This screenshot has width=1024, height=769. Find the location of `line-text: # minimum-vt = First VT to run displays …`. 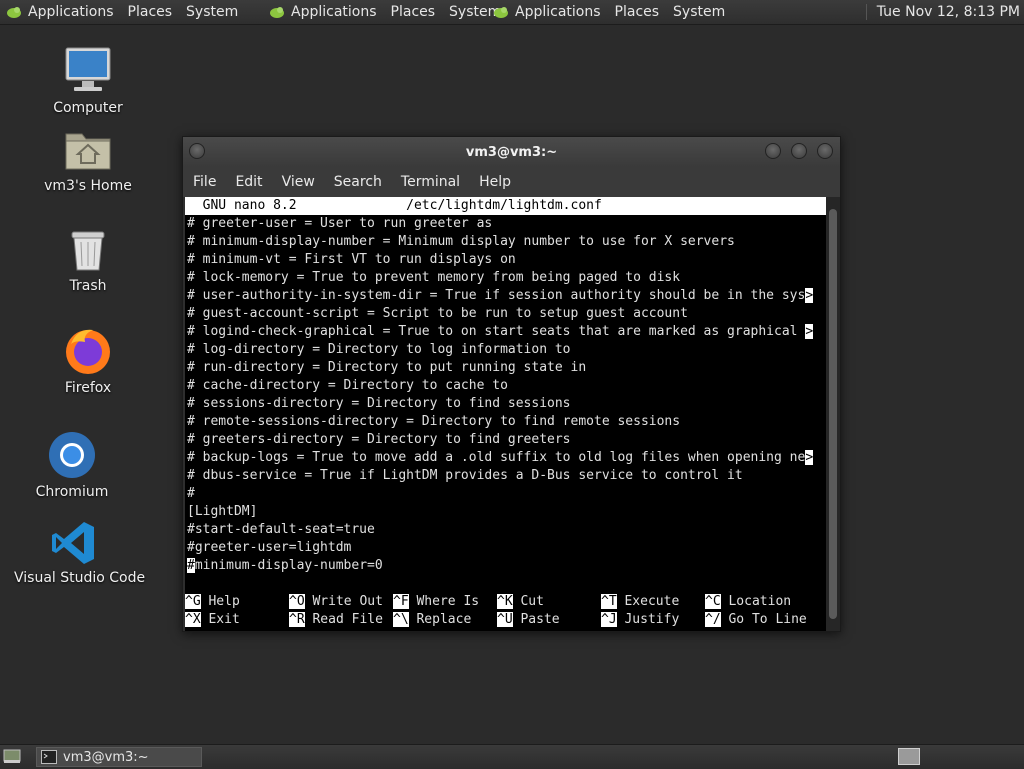

line-text: # minimum-vt = First VT to run displays … is located at coordinates (351, 259).